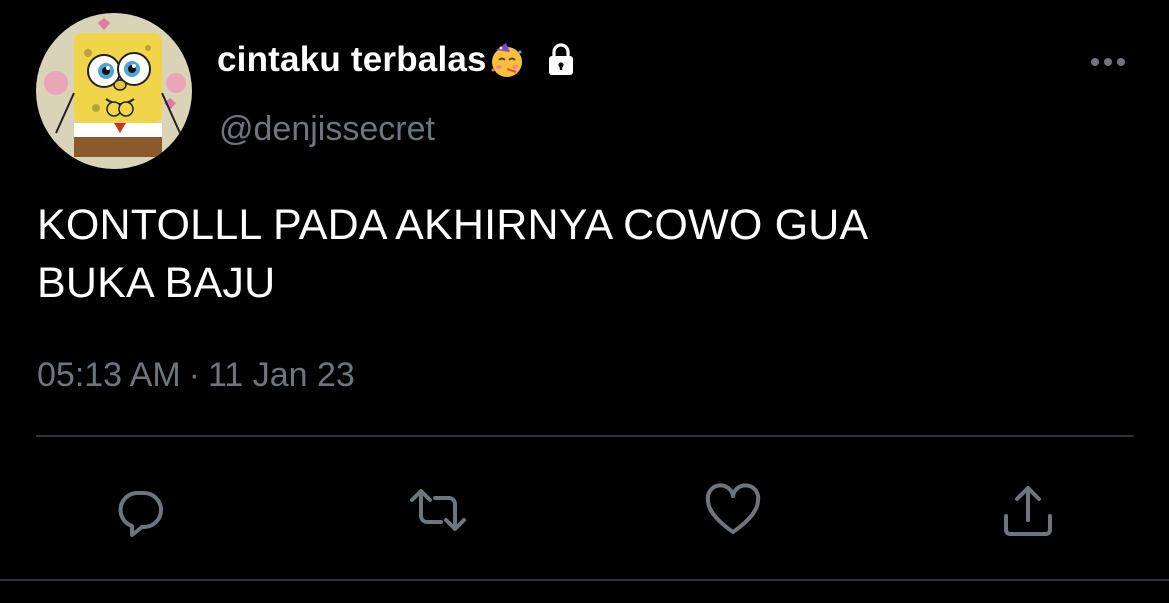 Image resolution: width=1169 pixels, height=603 pixels. I want to click on partying-face-emoji-icon, so click(507, 60).